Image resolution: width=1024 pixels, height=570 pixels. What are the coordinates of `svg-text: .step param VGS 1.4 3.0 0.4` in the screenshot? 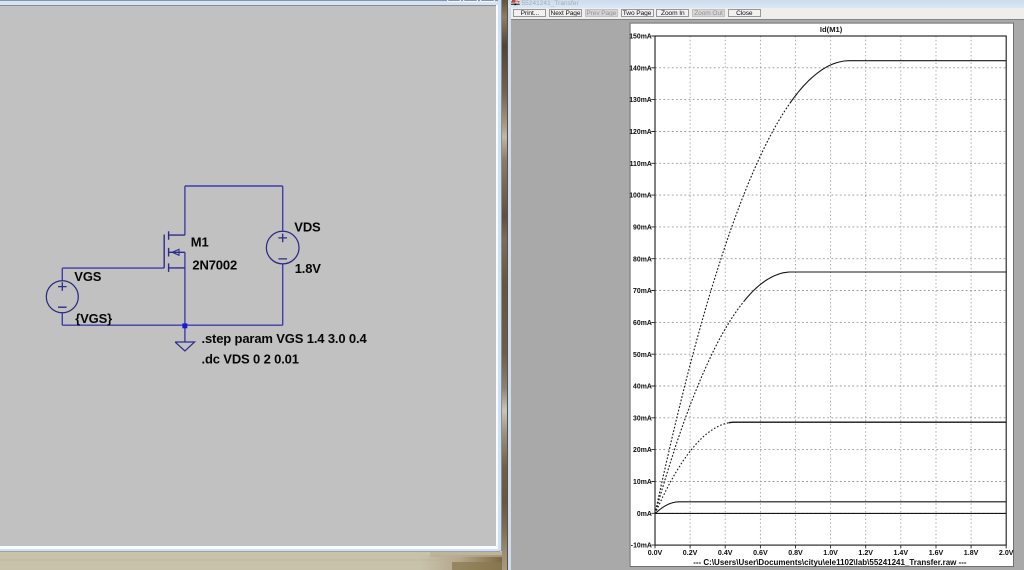 It's located at (285, 338).